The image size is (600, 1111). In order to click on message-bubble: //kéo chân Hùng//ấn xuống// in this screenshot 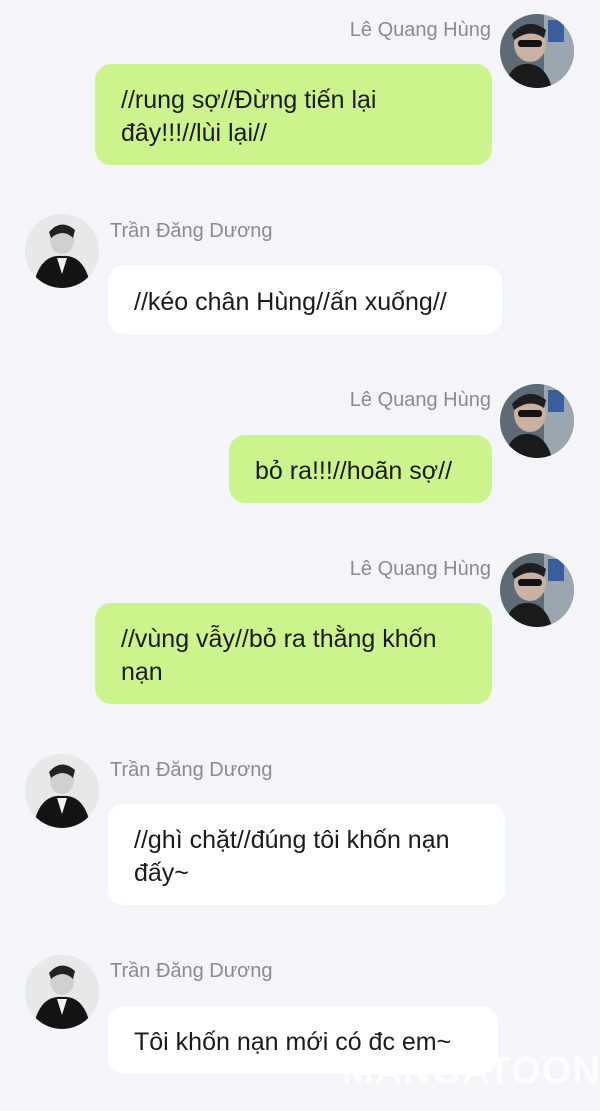, I will do `click(305, 300)`.